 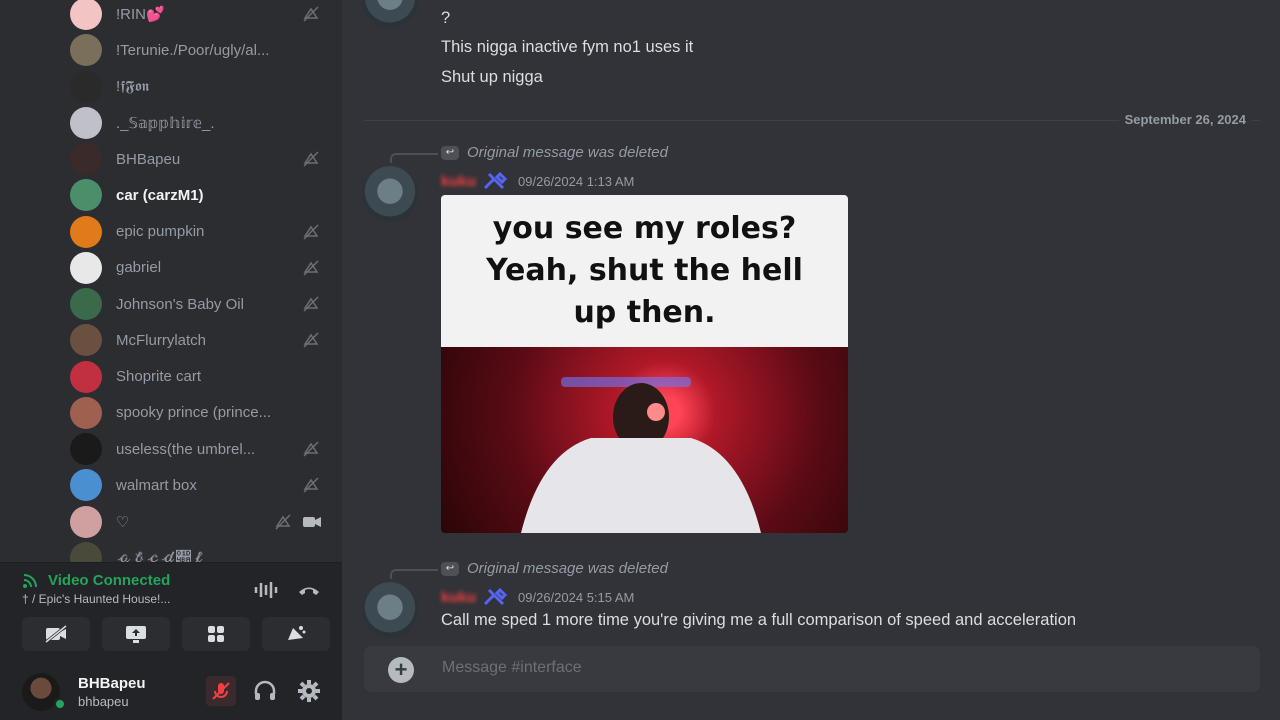 What do you see at coordinates (265, 691) in the screenshot?
I see `deafen-button` at bounding box center [265, 691].